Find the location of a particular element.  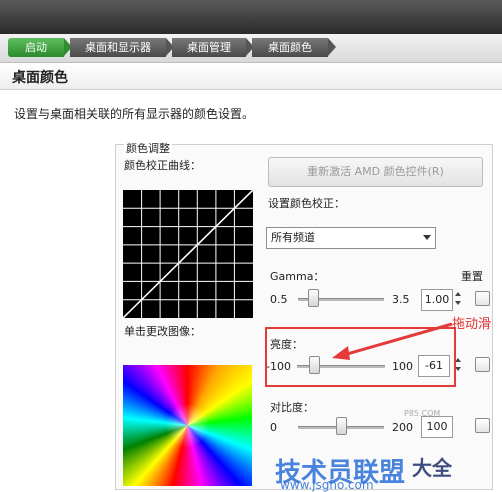

breadcrumb-desktop-management: 桌面管理 is located at coordinates (213, 47).